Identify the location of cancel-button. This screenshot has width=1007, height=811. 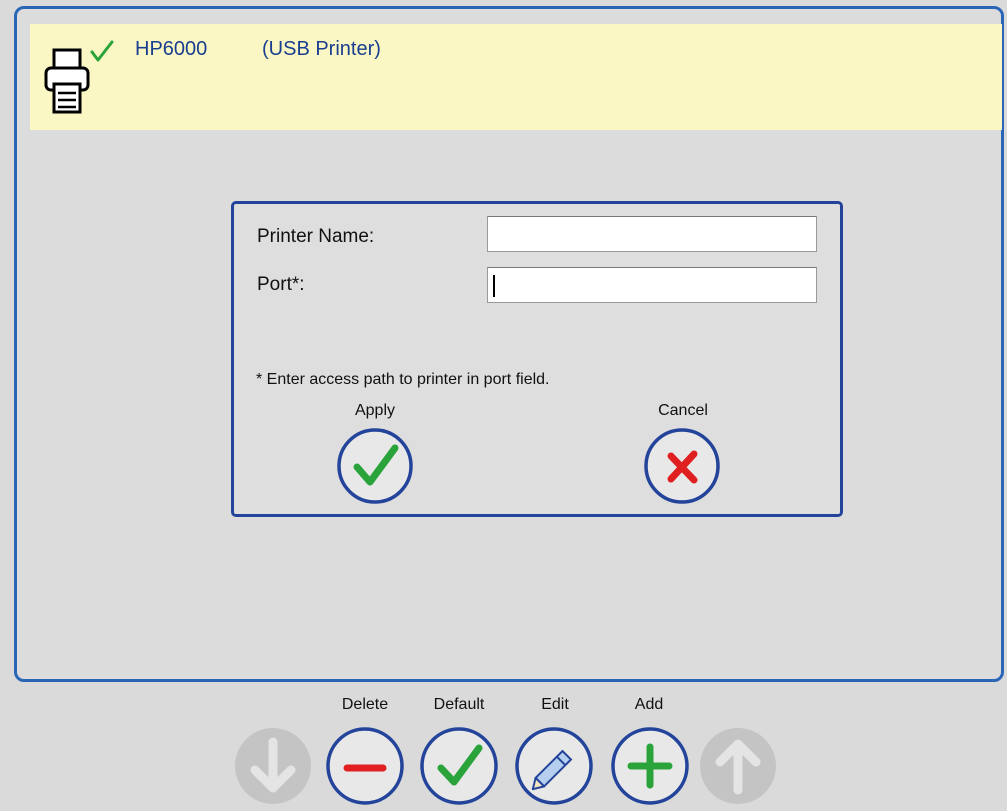
(682, 466).